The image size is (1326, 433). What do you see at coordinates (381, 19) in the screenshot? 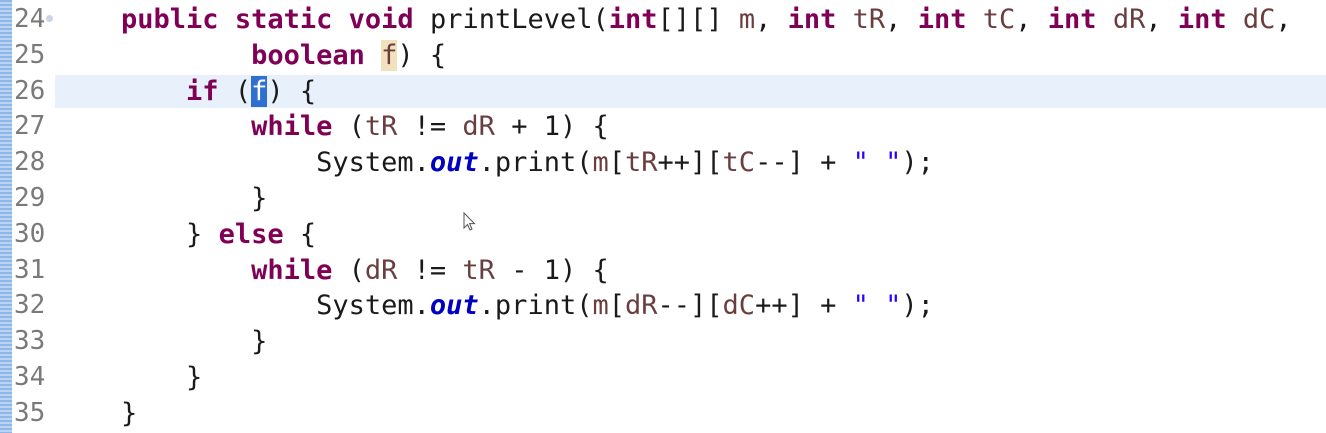
I see `keyword-token: void` at bounding box center [381, 19].